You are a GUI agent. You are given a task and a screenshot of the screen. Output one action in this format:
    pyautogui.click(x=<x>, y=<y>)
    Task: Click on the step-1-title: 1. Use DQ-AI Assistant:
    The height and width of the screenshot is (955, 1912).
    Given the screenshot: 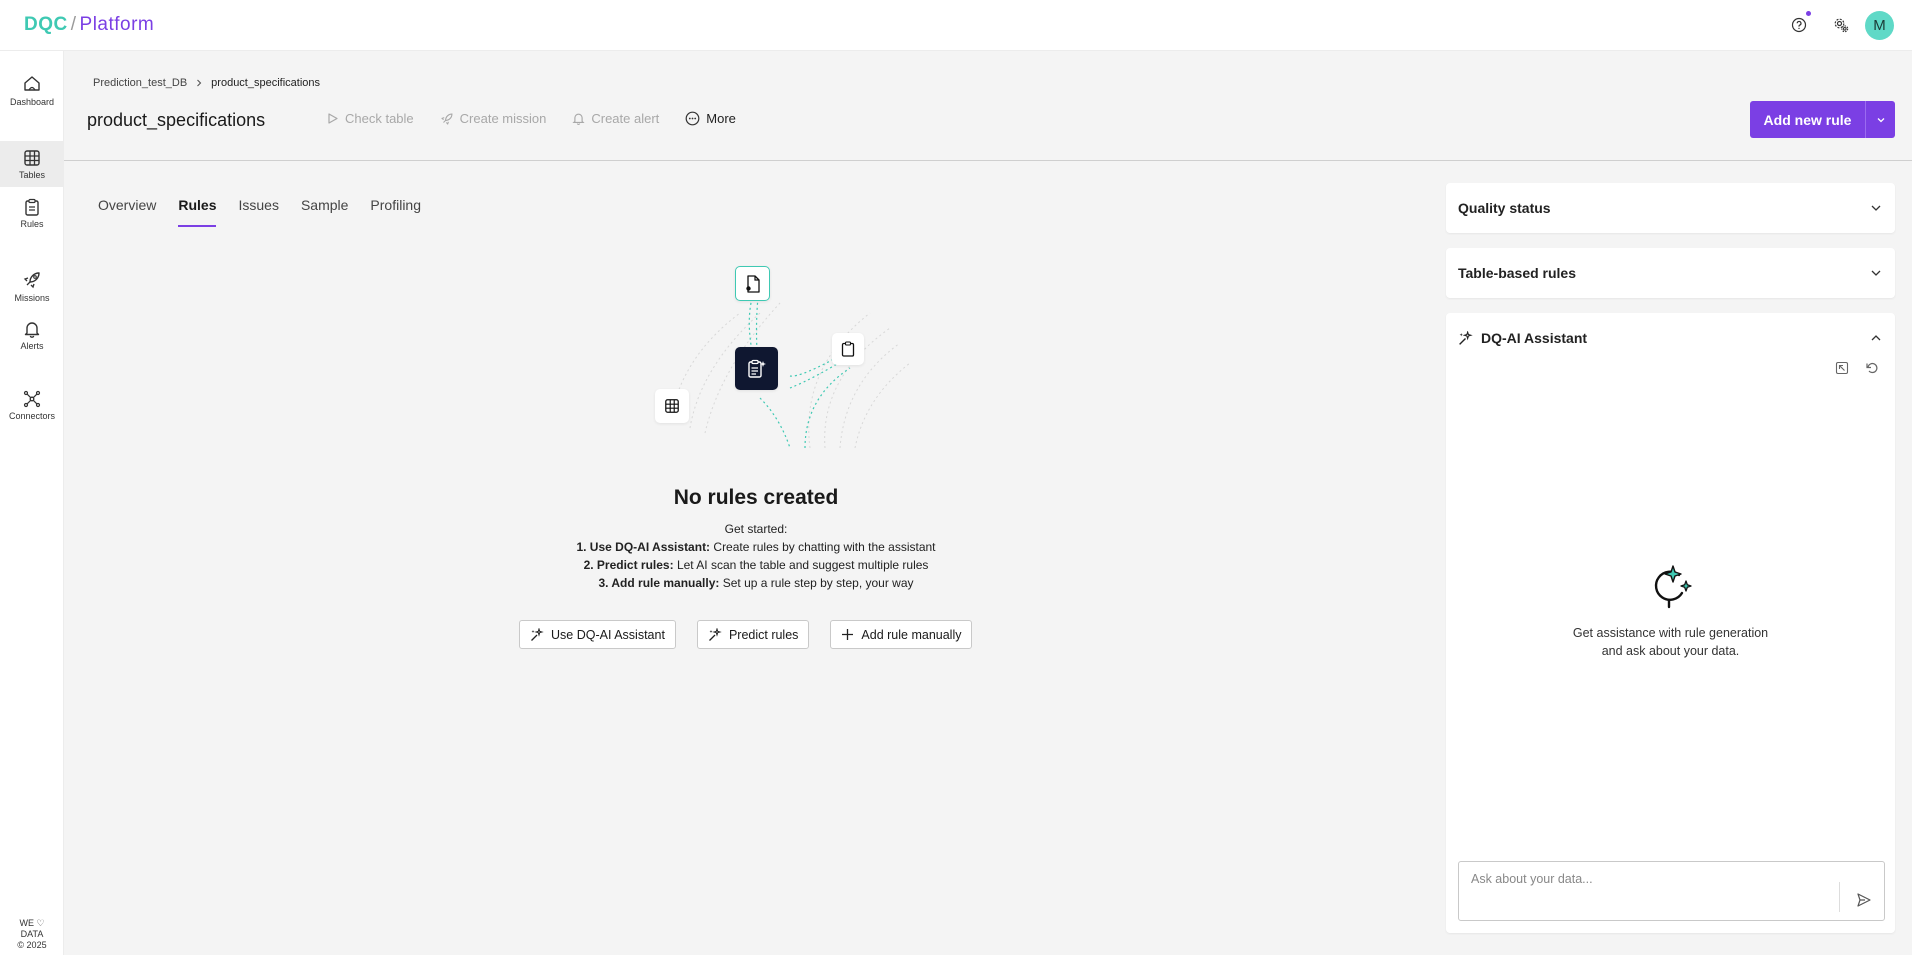 What is the action you would take?
    pyautogui.click(x=643, y=547)
    